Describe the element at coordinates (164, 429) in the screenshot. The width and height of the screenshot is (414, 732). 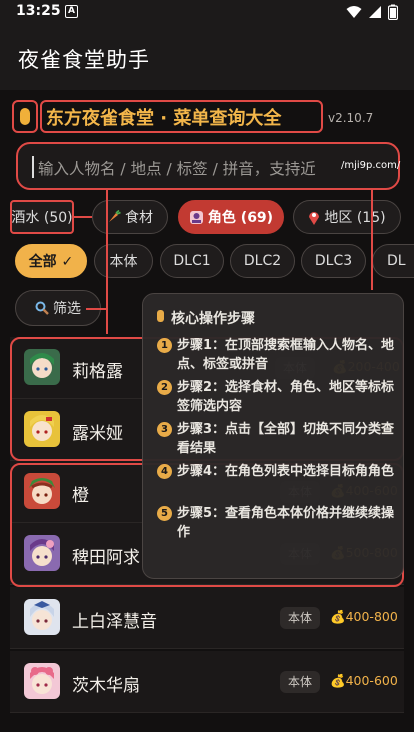
I see `step-number: 3` at that location.